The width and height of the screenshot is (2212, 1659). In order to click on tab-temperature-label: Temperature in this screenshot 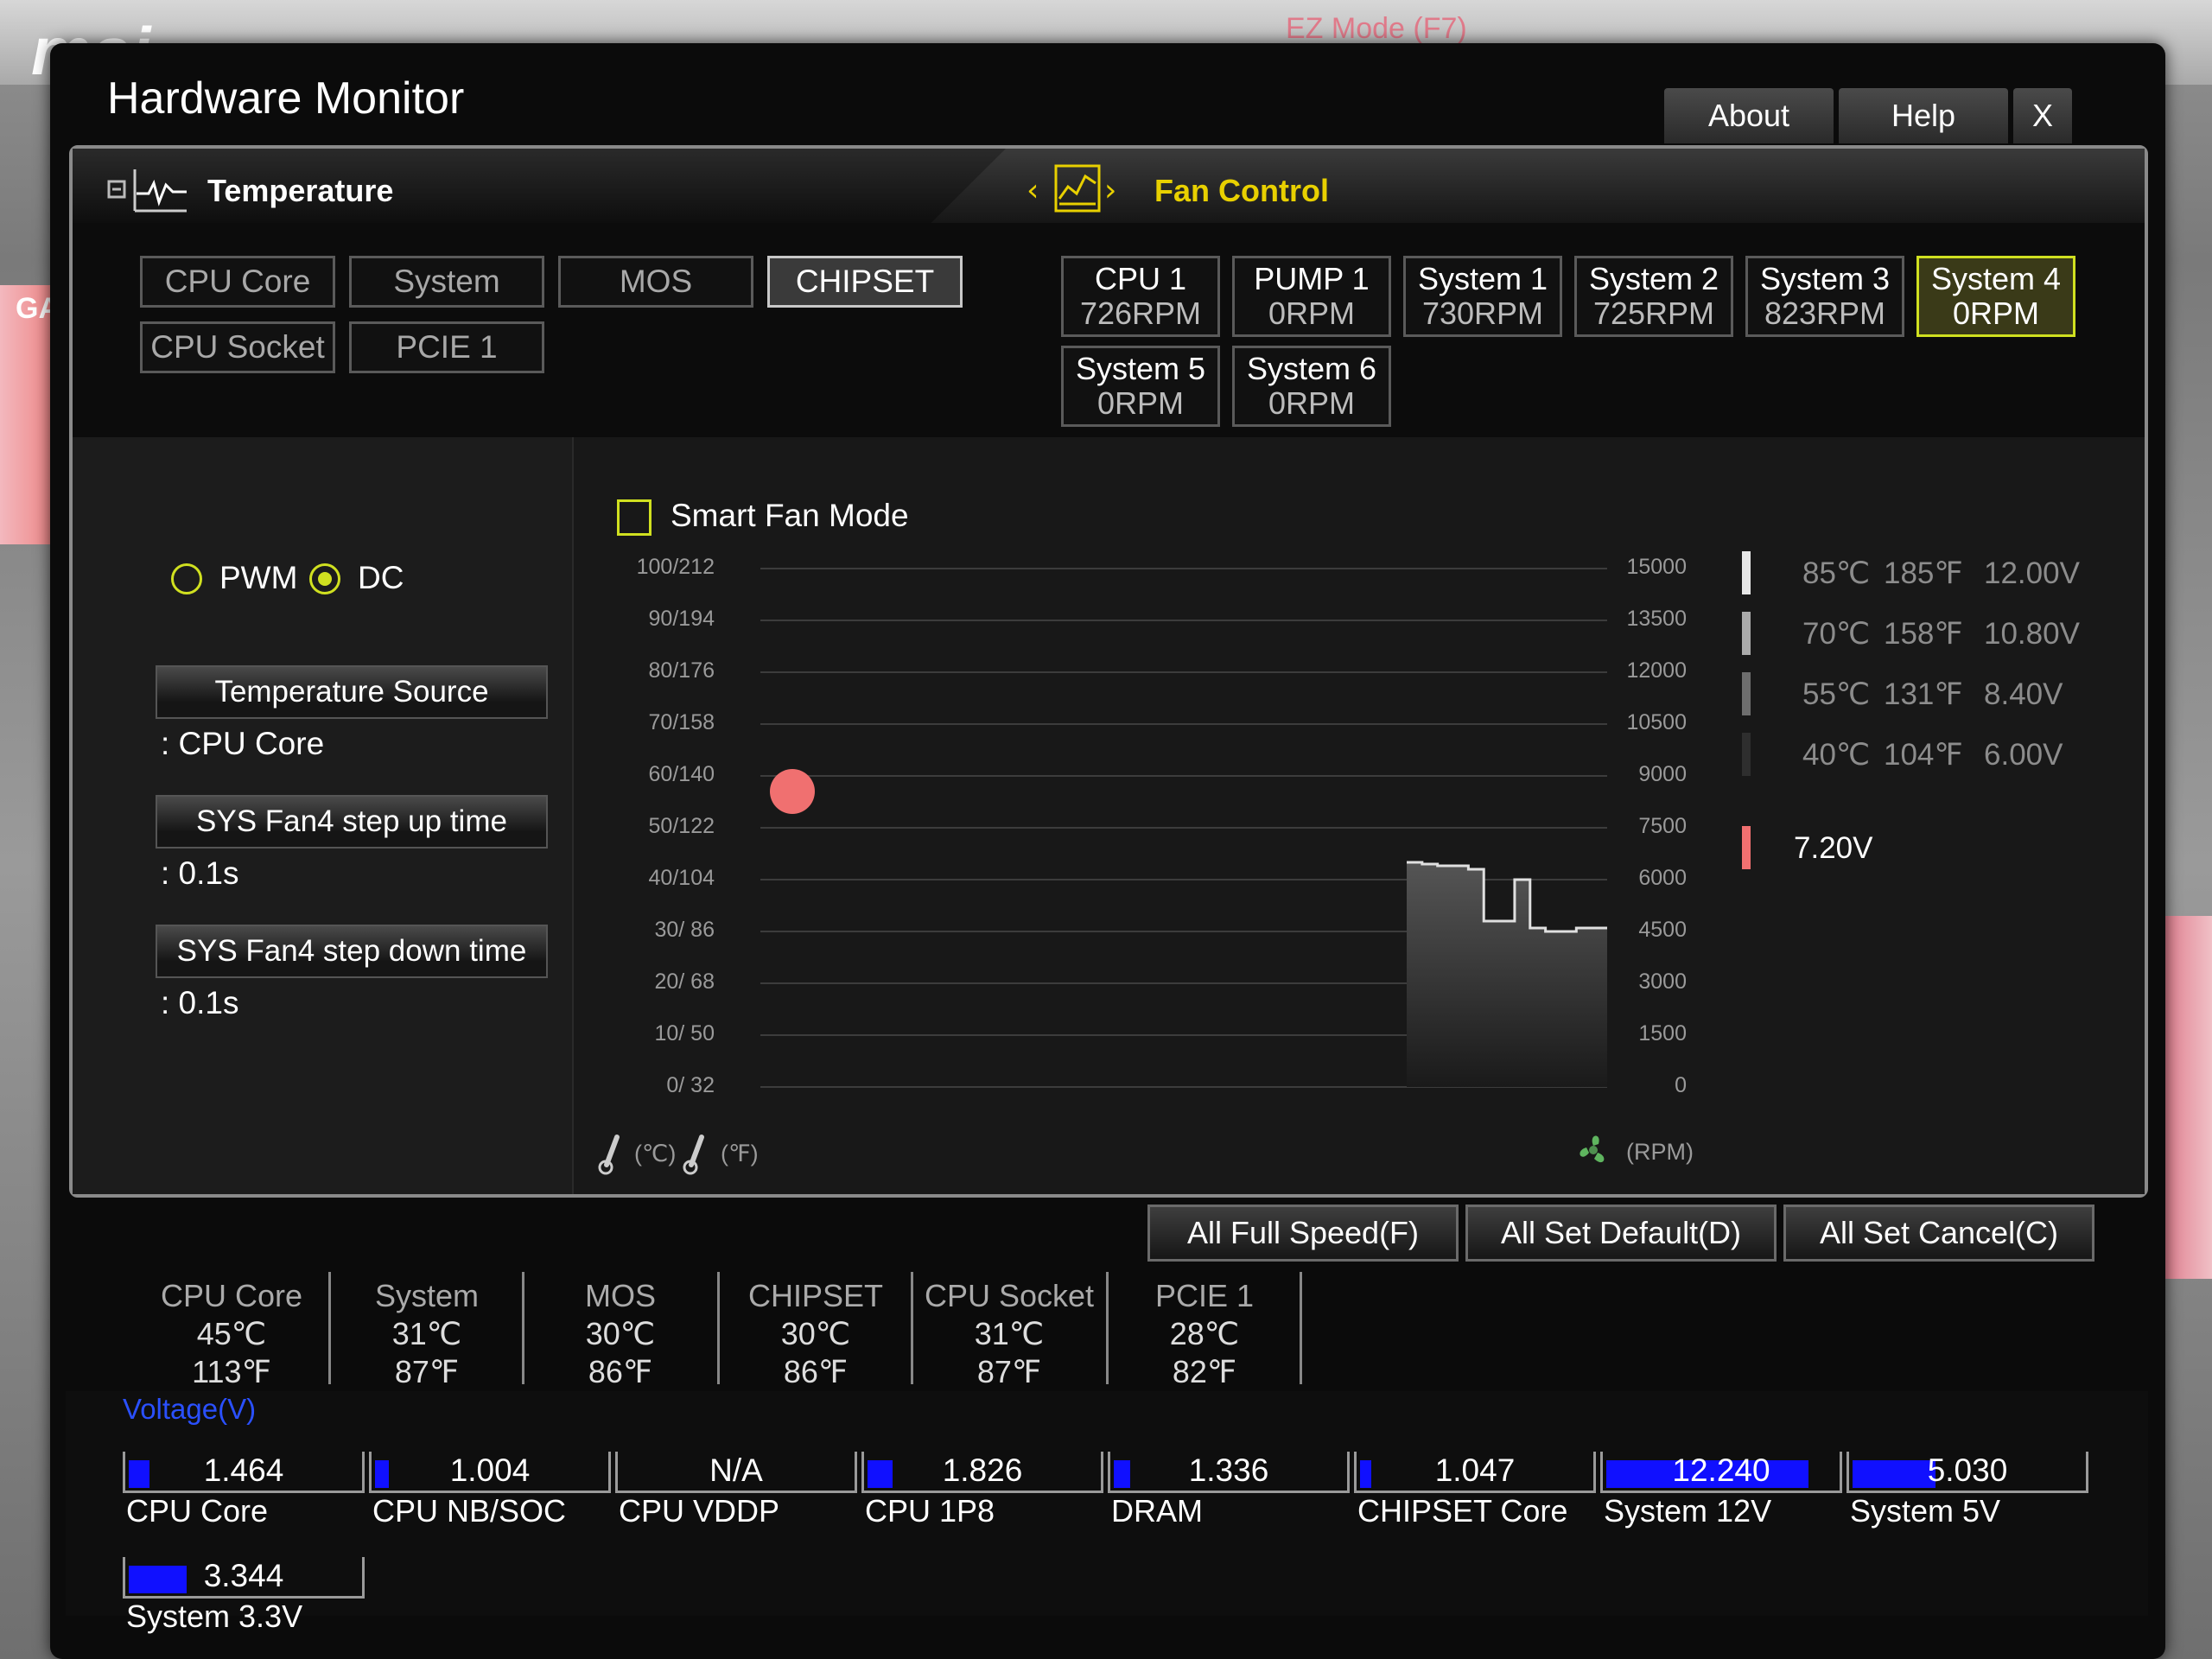, I will do `click(300, 191)`.